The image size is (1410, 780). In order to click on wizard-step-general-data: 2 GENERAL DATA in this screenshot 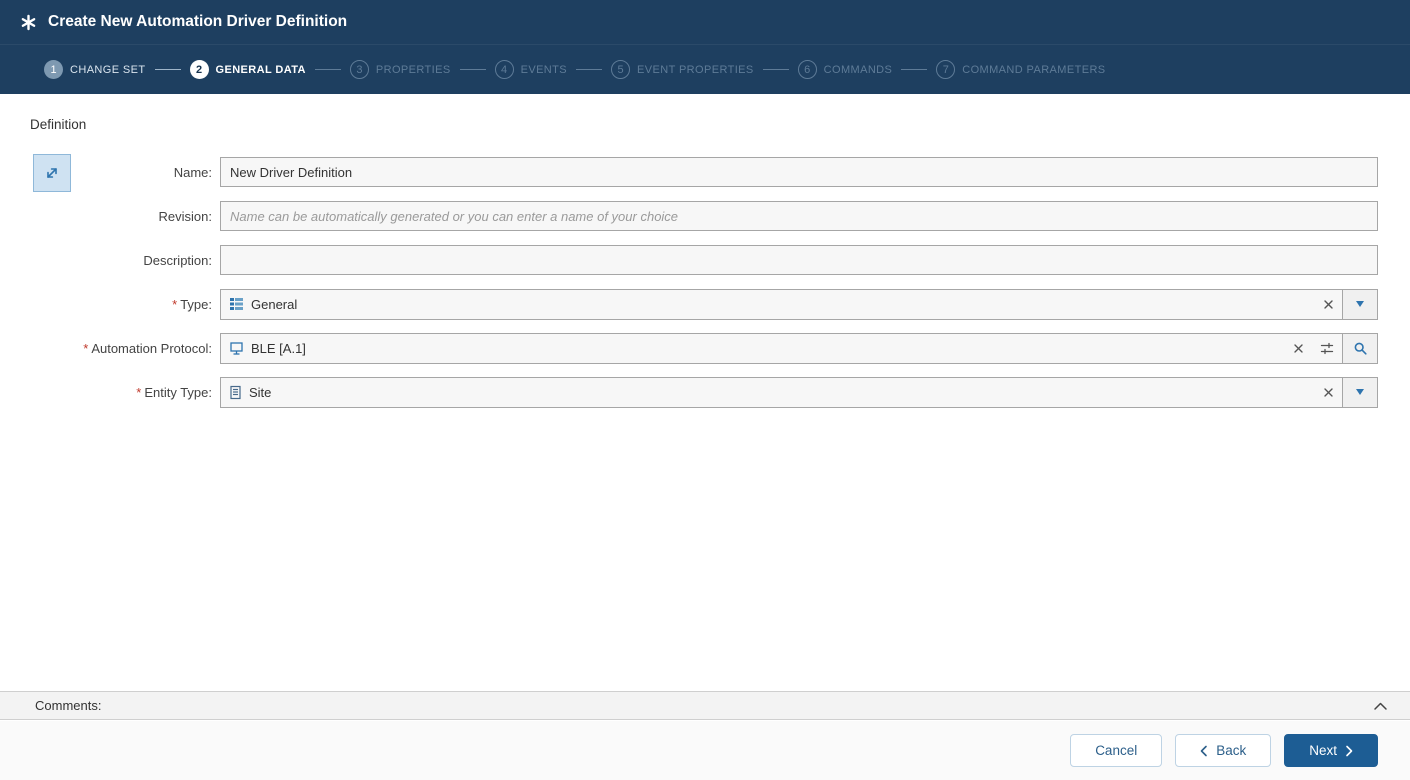, I will do `click(247, 69)`.